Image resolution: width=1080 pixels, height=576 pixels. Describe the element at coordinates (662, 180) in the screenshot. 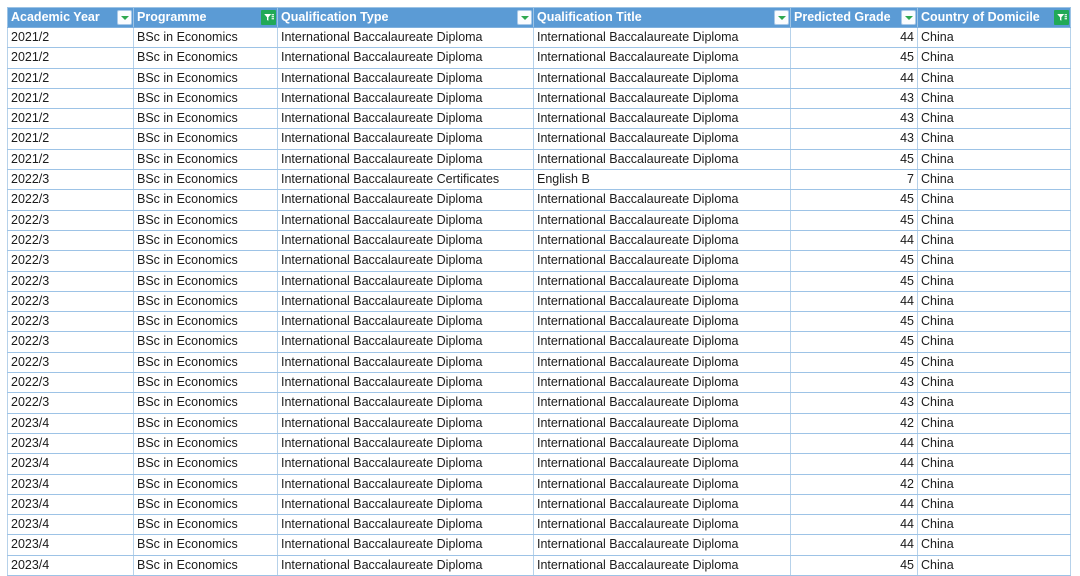

I see `cell-qualification_title: English B` at that location.